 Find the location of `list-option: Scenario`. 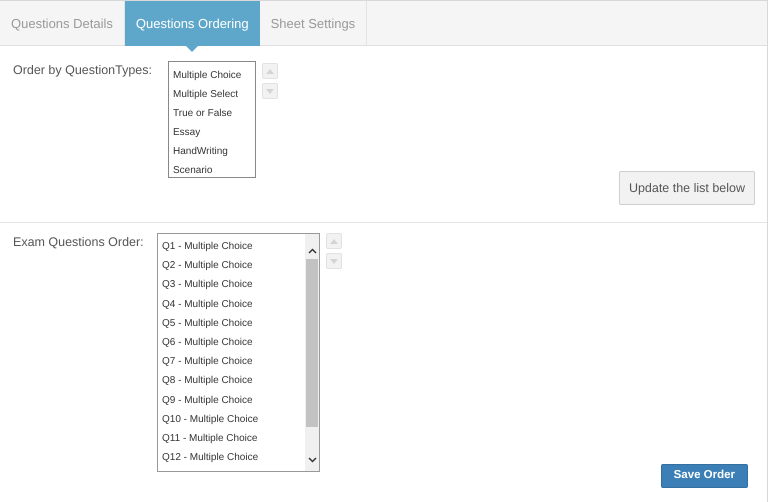

list-option: Scenario is located at coordinates (214, 170).